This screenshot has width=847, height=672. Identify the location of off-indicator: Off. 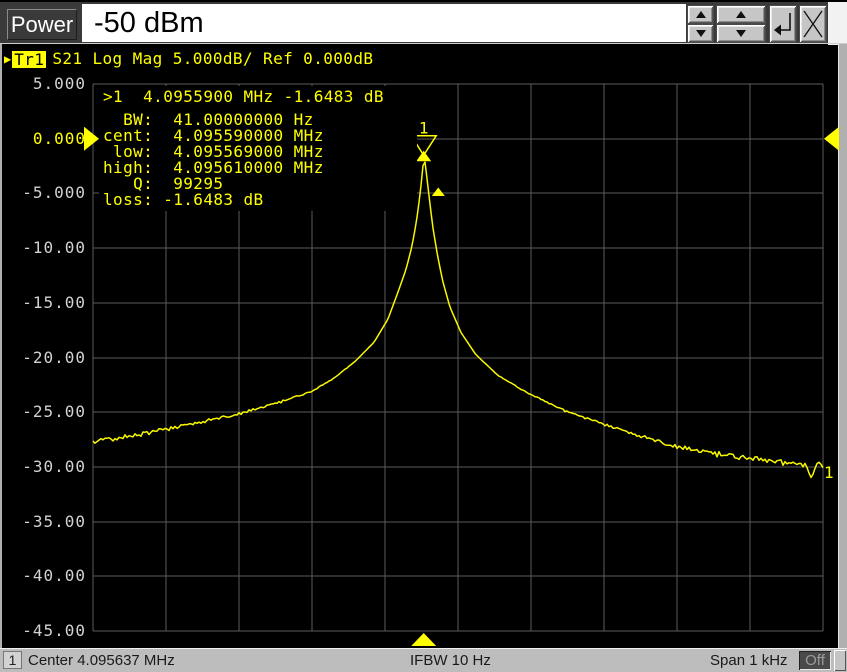
(815, 660).